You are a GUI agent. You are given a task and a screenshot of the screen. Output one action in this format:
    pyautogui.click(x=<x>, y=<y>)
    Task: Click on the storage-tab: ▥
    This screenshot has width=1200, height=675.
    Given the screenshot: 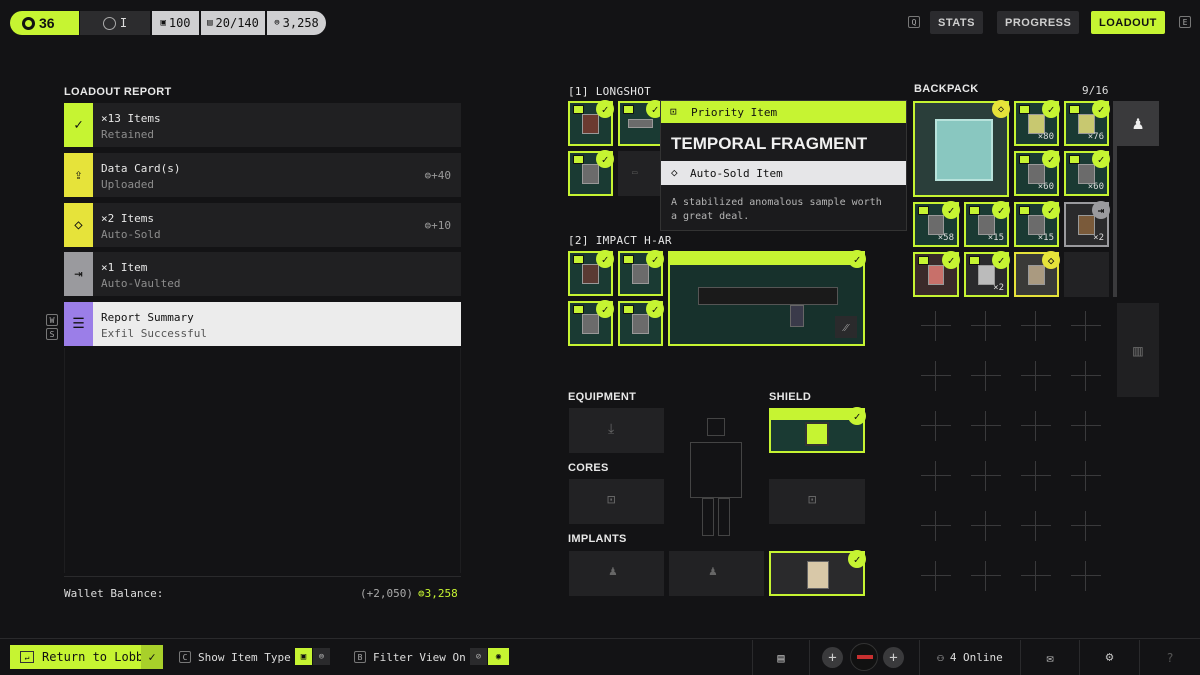 What is the action you would take?
    pyautogui.click(x=1138, y=350)
    